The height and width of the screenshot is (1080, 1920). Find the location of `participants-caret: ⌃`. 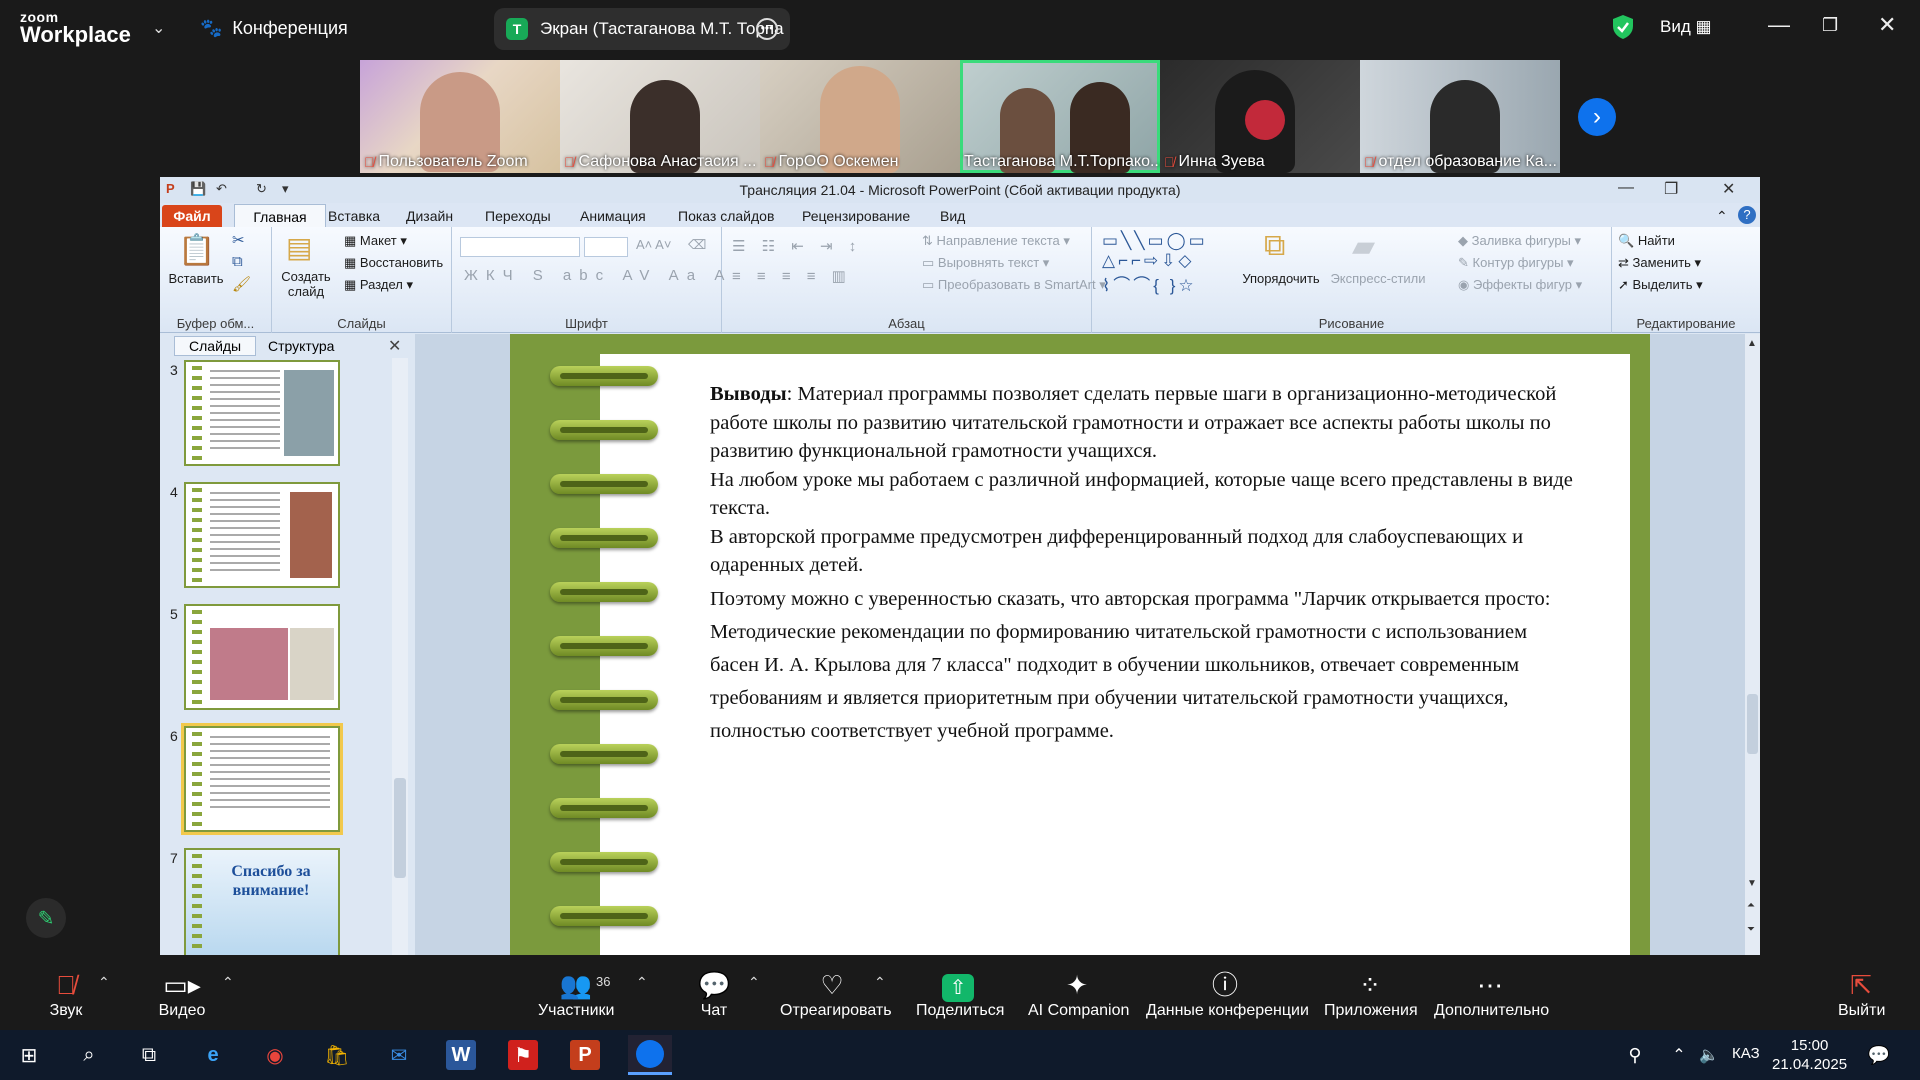

participants-caret: ⌃ is located at coordinates (642, 982).